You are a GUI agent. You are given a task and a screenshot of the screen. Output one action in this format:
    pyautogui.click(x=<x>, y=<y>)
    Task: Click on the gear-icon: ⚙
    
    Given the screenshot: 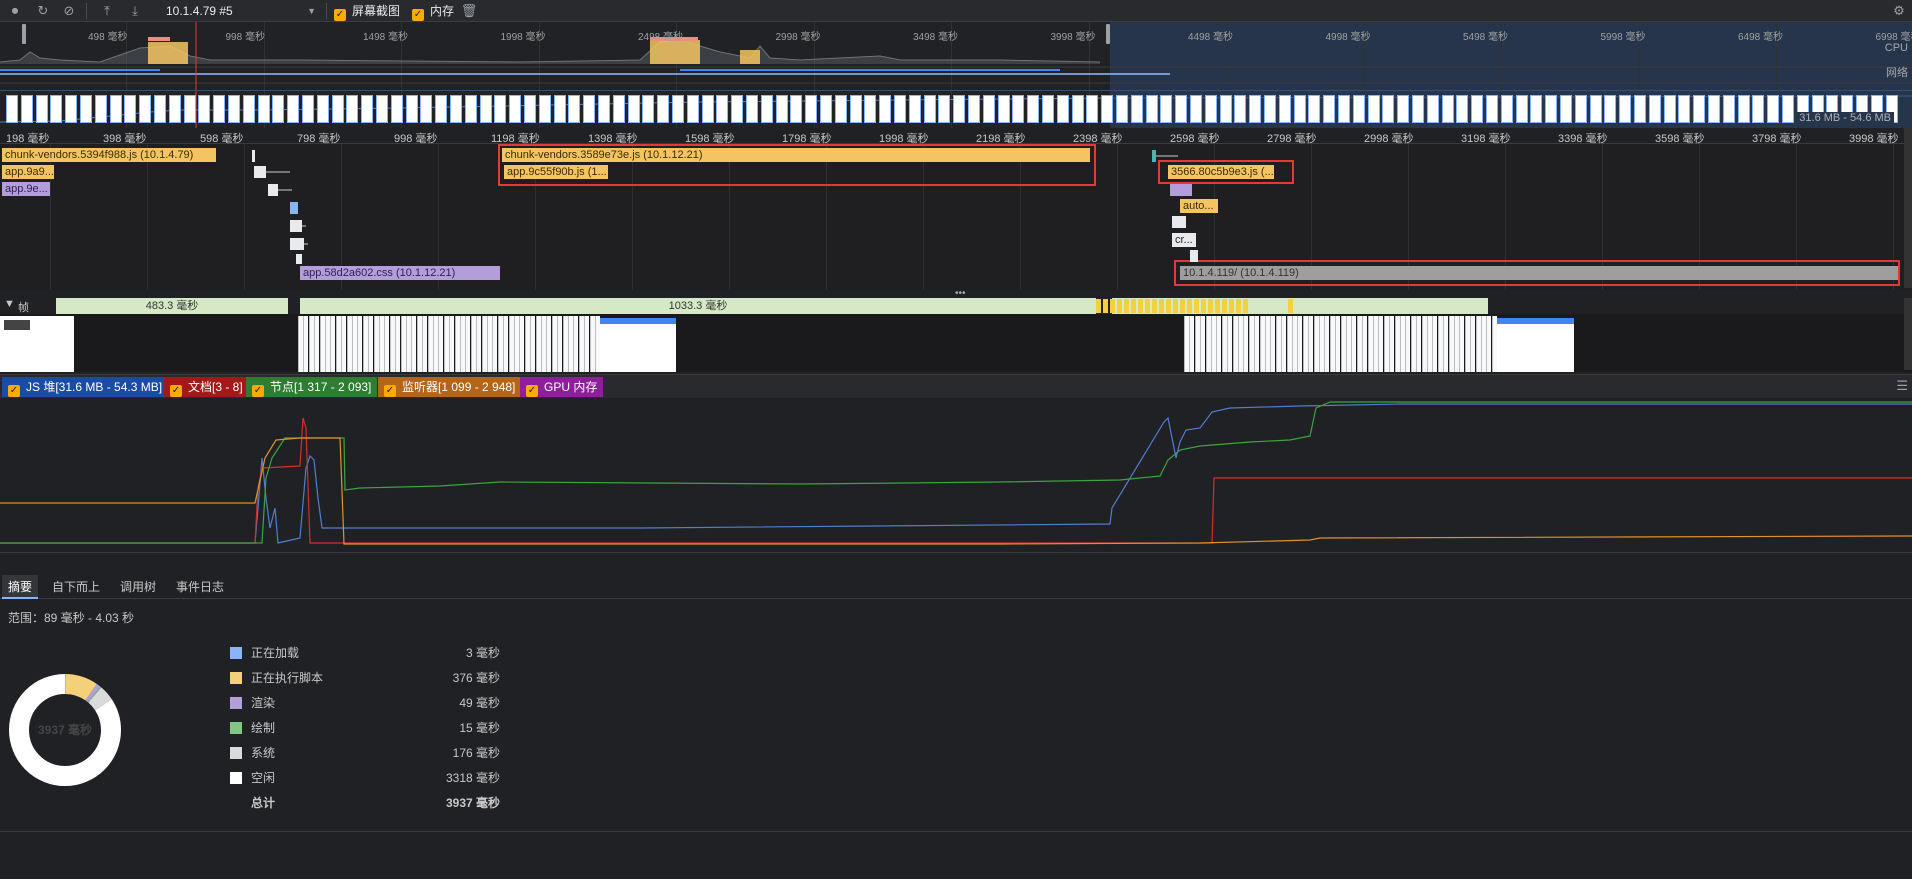 What is the action you would take?
    pyautogui.click(x=1899, y=11)
    